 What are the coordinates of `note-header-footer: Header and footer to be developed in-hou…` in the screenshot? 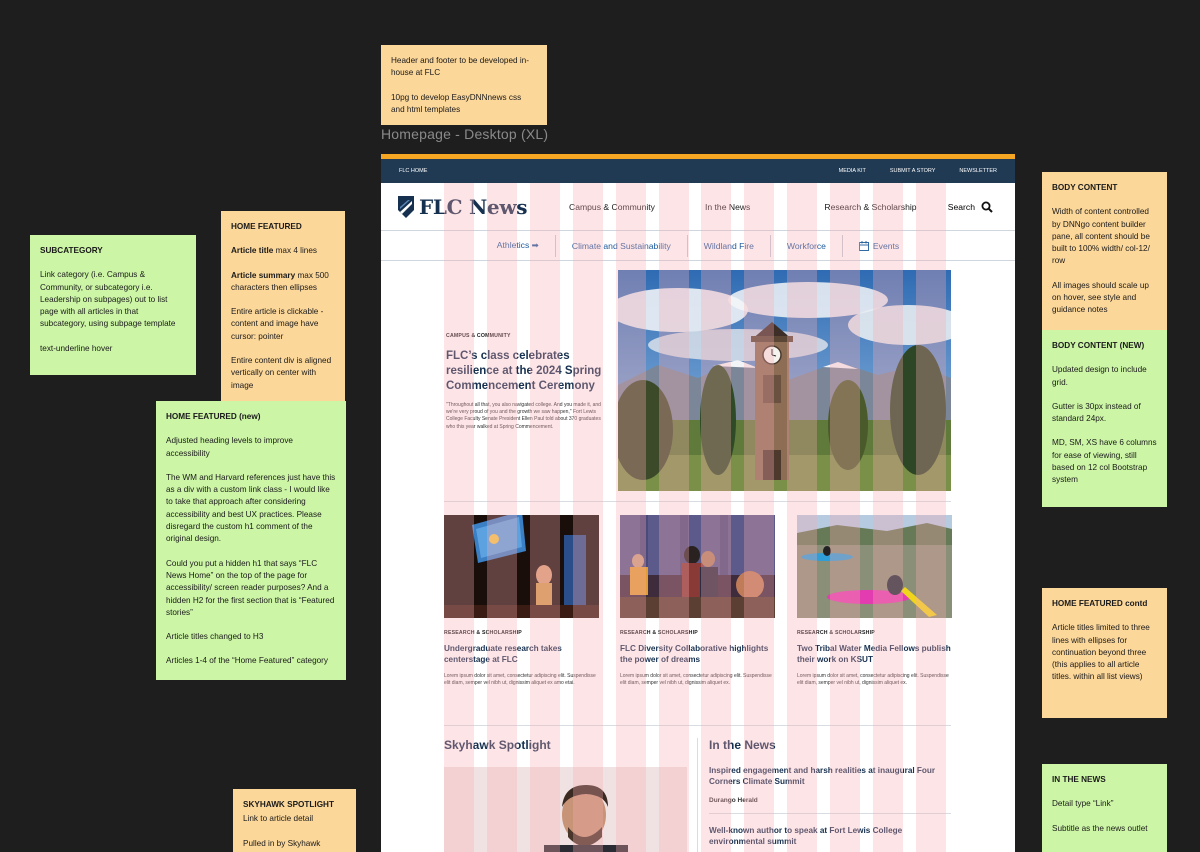 It's located at (464, 85).